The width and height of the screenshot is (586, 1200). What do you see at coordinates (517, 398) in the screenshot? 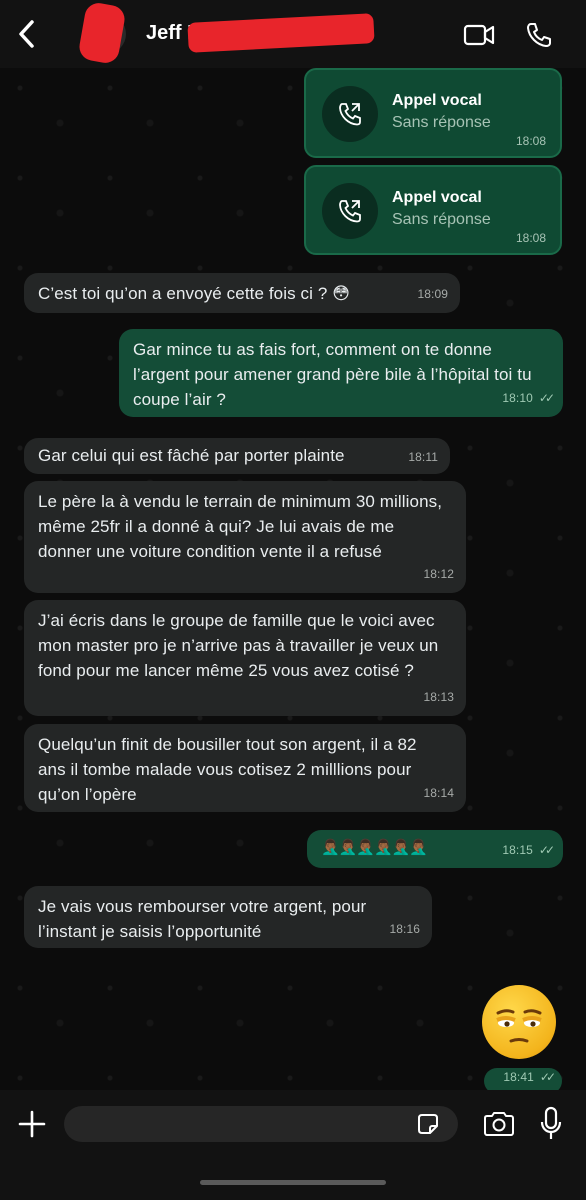
I see `message-time-value: 18:10` at bounding box center [517, 398].